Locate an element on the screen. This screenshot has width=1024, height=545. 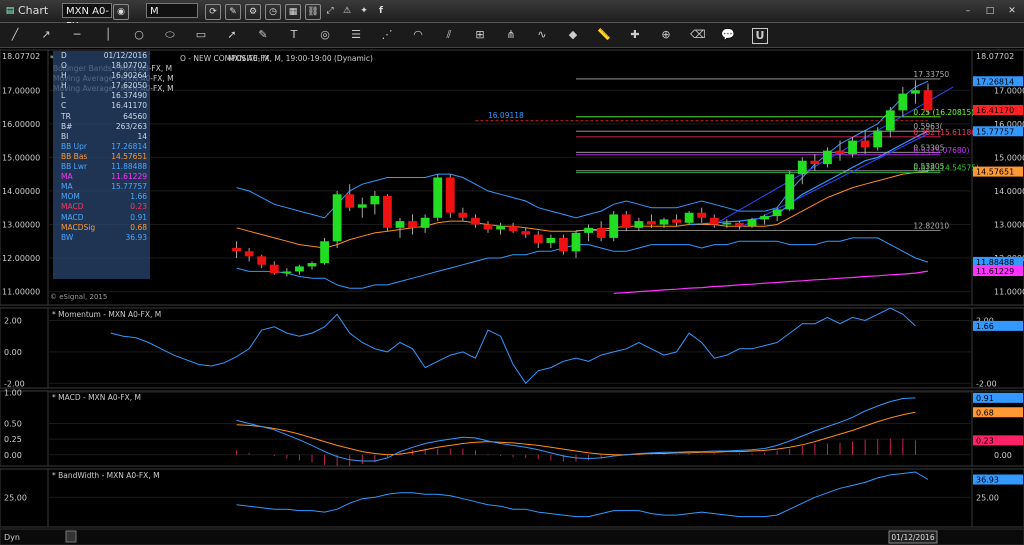
pencil-tool-icon: ✎ is located at coordinates (263, 35).